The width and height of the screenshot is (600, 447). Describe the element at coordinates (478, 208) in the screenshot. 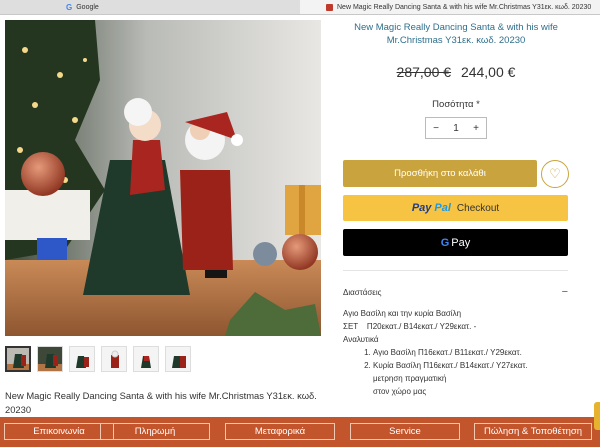

I see `paypal-checkout-label: Checkout` at that location.